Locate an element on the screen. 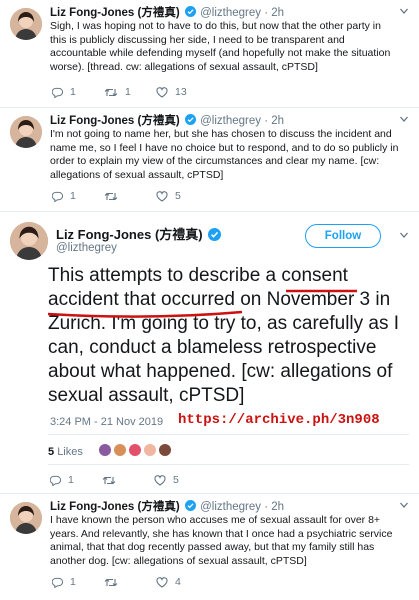  archive-link-annotation: https://archive.ph/3n908 is located at coordinates (279, 420).